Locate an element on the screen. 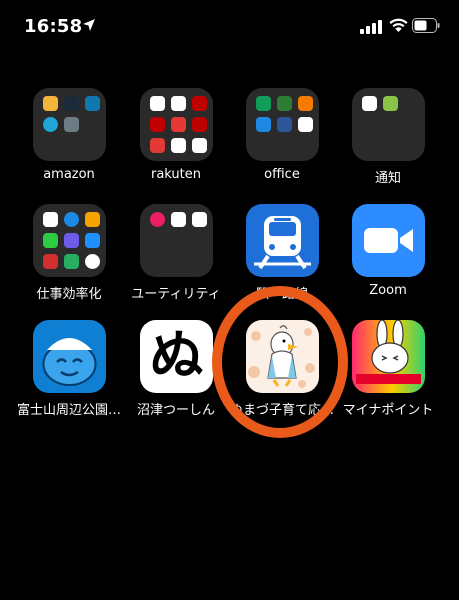  stocks-icon is located at coordinates (263, 124).